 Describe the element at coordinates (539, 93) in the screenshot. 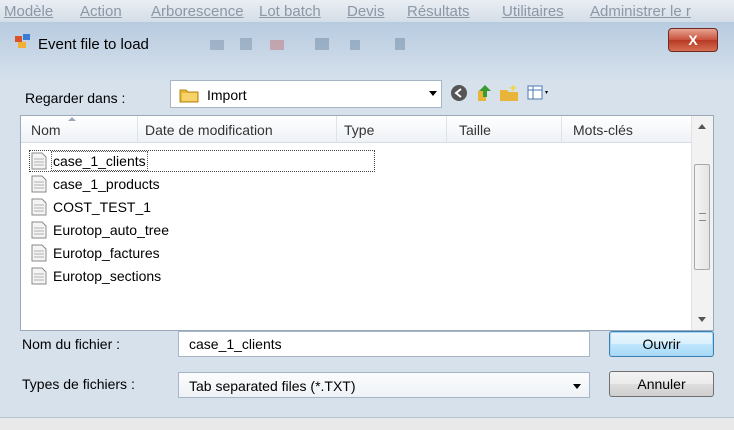

I see `view-menu-icon` at that location.